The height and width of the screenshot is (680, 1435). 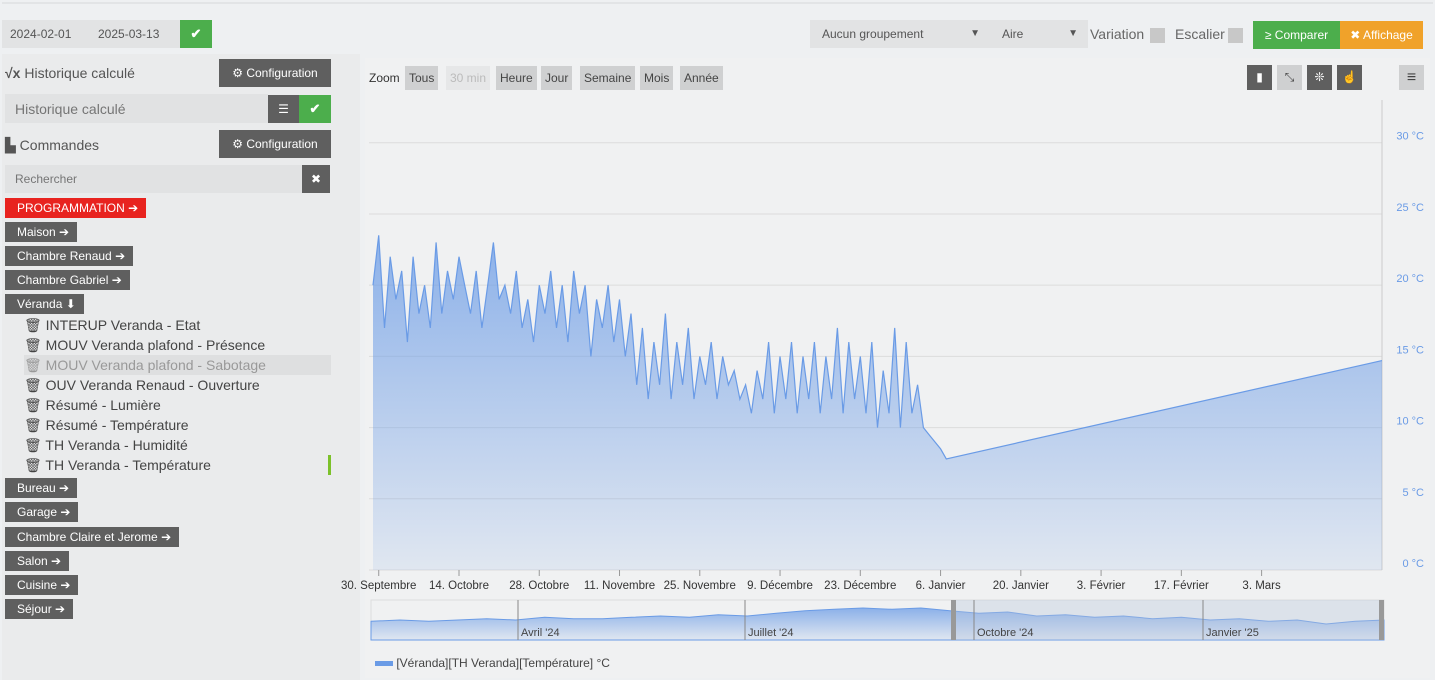 I want to click on y-tick-label: 30 °C, so click(x=1410, y=137).